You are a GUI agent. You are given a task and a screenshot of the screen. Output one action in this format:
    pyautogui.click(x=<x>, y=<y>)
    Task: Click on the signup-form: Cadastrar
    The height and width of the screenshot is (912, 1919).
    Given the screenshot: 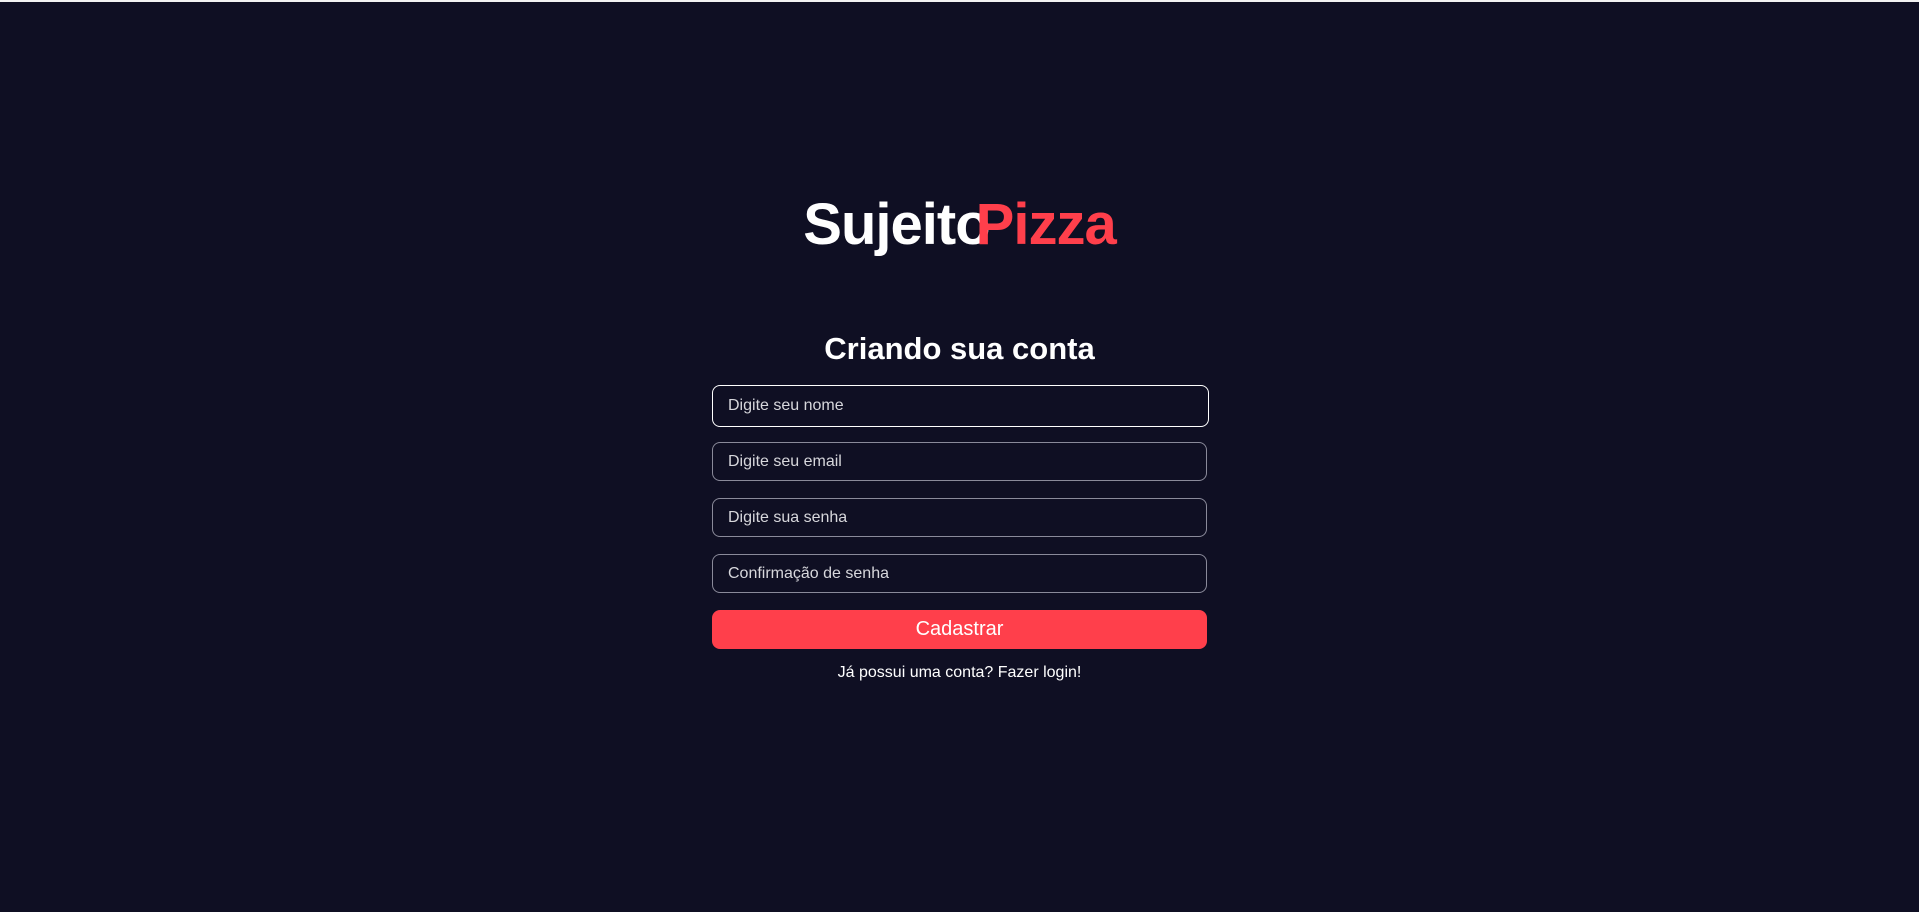 What is the action you would take?
    pyautogui.click(x=960, y=517)
    